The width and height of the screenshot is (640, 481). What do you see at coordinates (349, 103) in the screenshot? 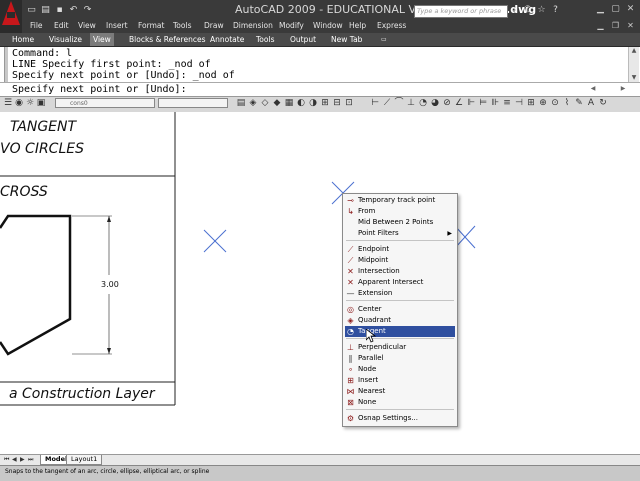
I see `layer-state-icon: ⊡` at bounding box center [349, 103].